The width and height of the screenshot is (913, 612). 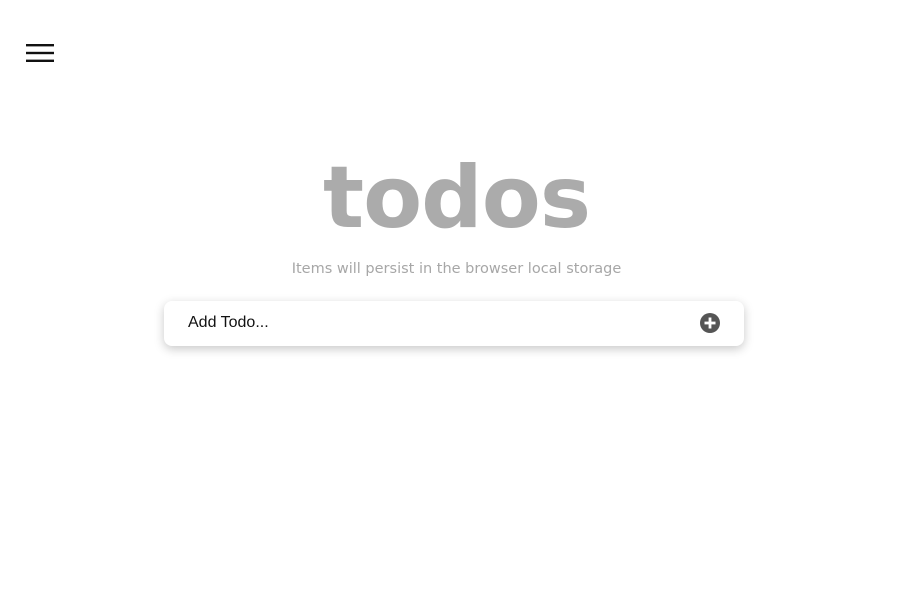 I want to click on page-title: todos, so click(x=456, y=198).